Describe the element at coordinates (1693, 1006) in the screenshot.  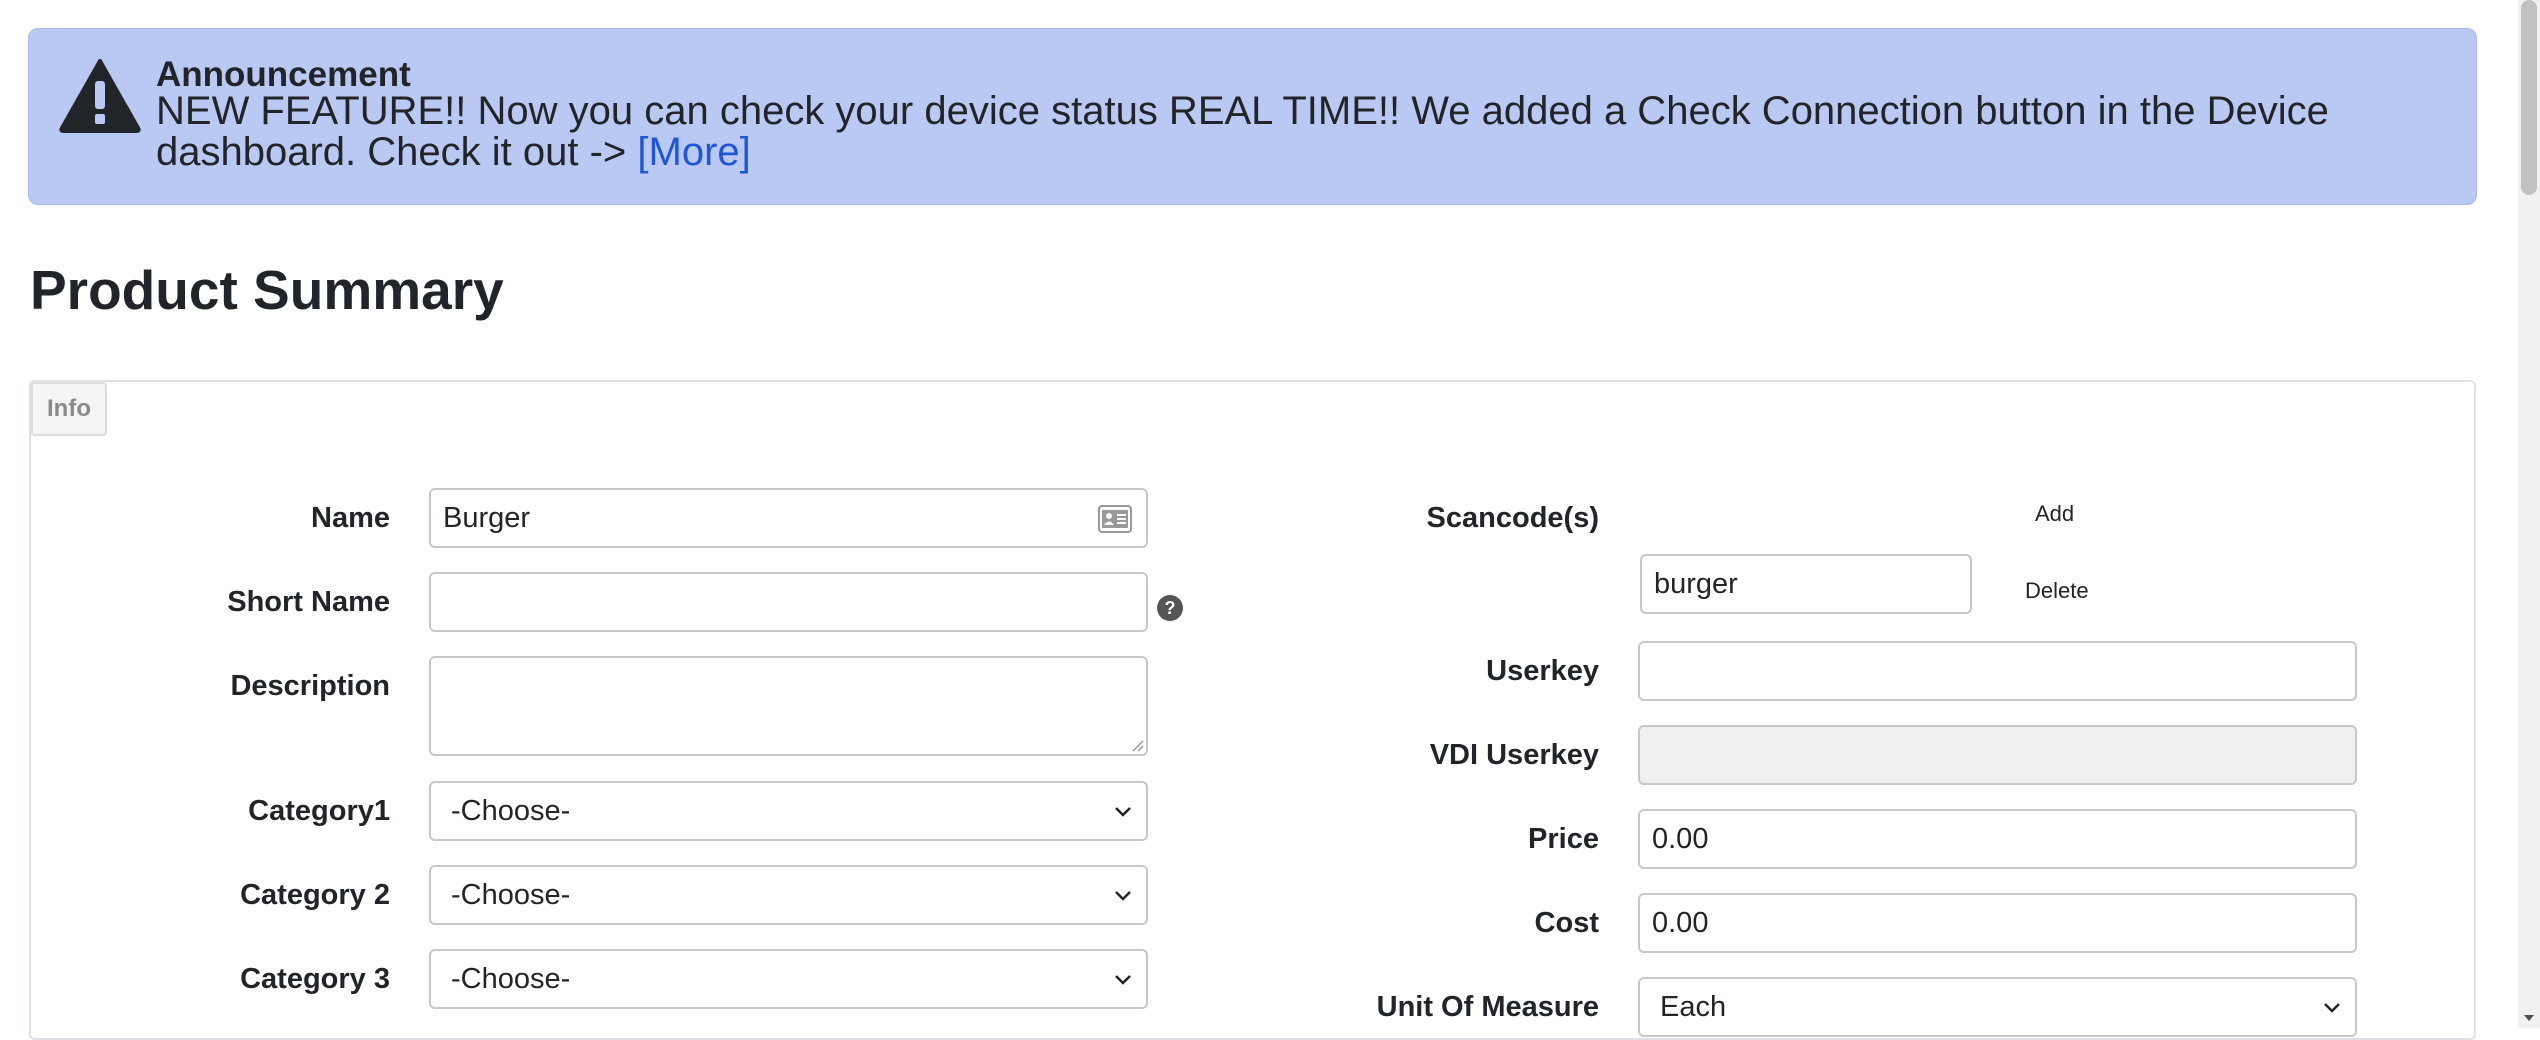
I see `unit-of-measure-value: Each` at that location.